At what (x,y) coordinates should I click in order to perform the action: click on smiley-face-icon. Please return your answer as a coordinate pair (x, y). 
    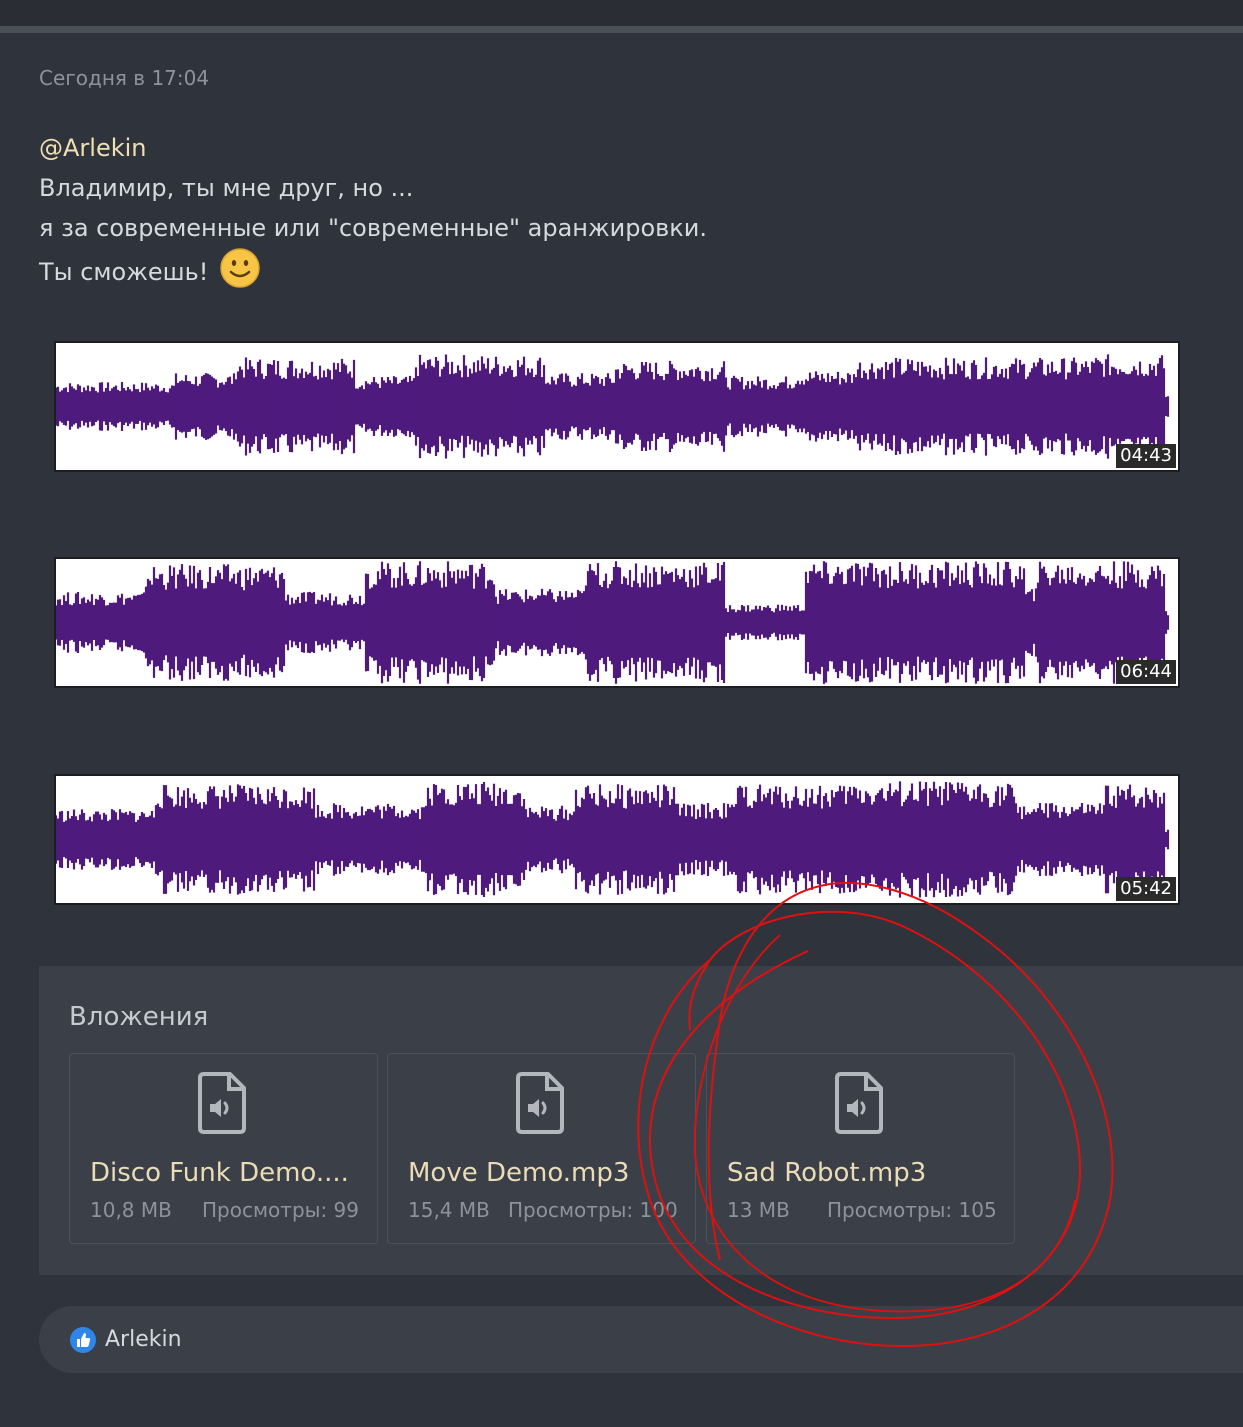
    Looking at the image, I should click on (240, 274).